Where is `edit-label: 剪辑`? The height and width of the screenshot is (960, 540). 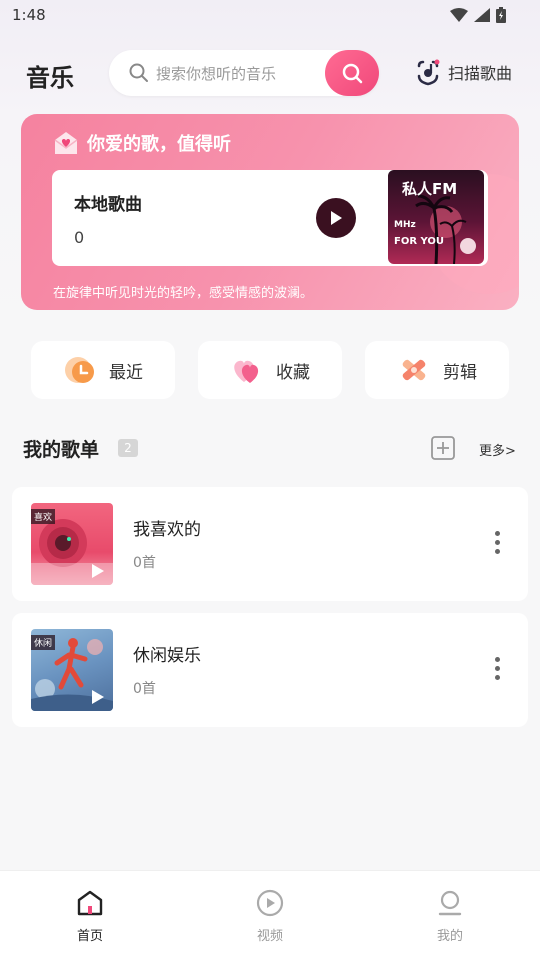 edit-label: 剪辑 is located at coordinates (460, 372).